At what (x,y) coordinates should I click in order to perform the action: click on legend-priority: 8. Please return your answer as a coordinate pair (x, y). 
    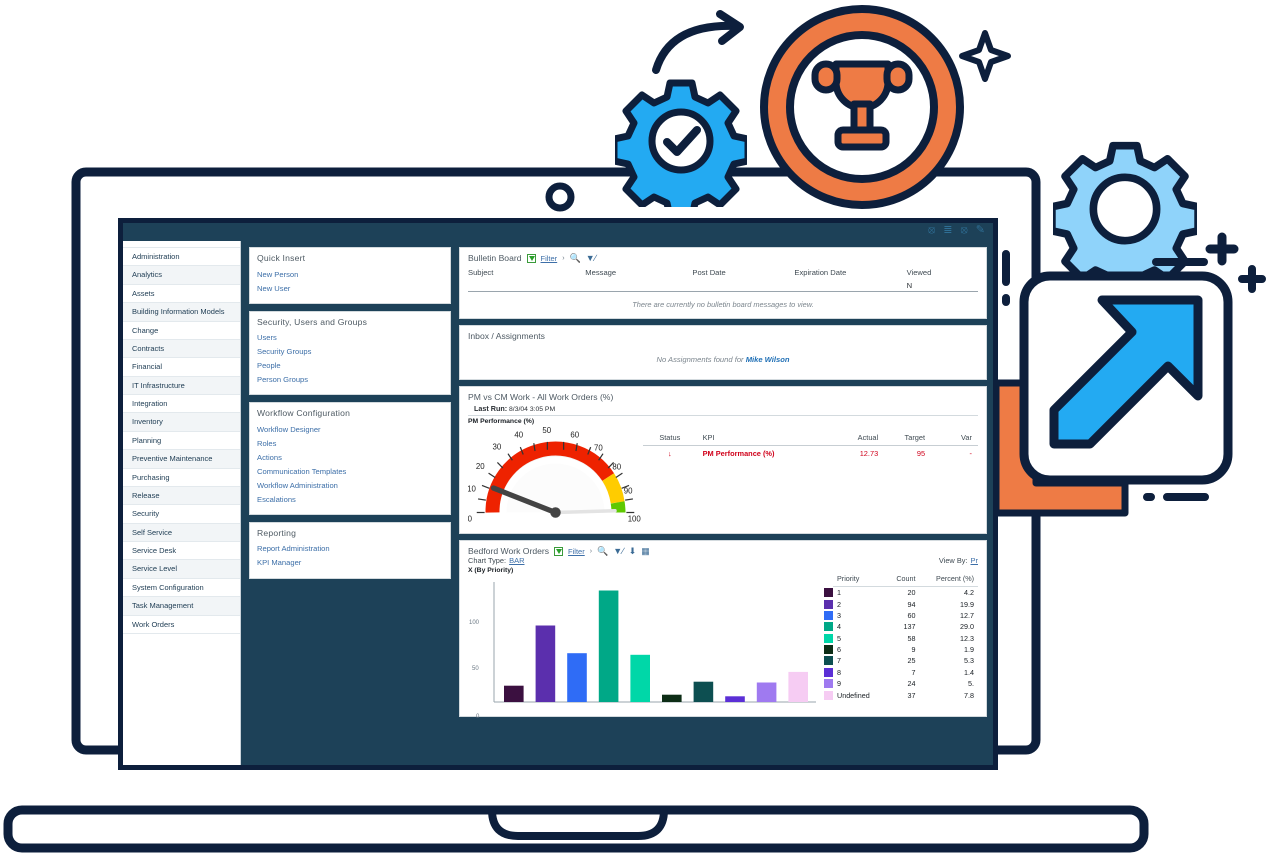
    Looking at the image, I should click on (839, 672).